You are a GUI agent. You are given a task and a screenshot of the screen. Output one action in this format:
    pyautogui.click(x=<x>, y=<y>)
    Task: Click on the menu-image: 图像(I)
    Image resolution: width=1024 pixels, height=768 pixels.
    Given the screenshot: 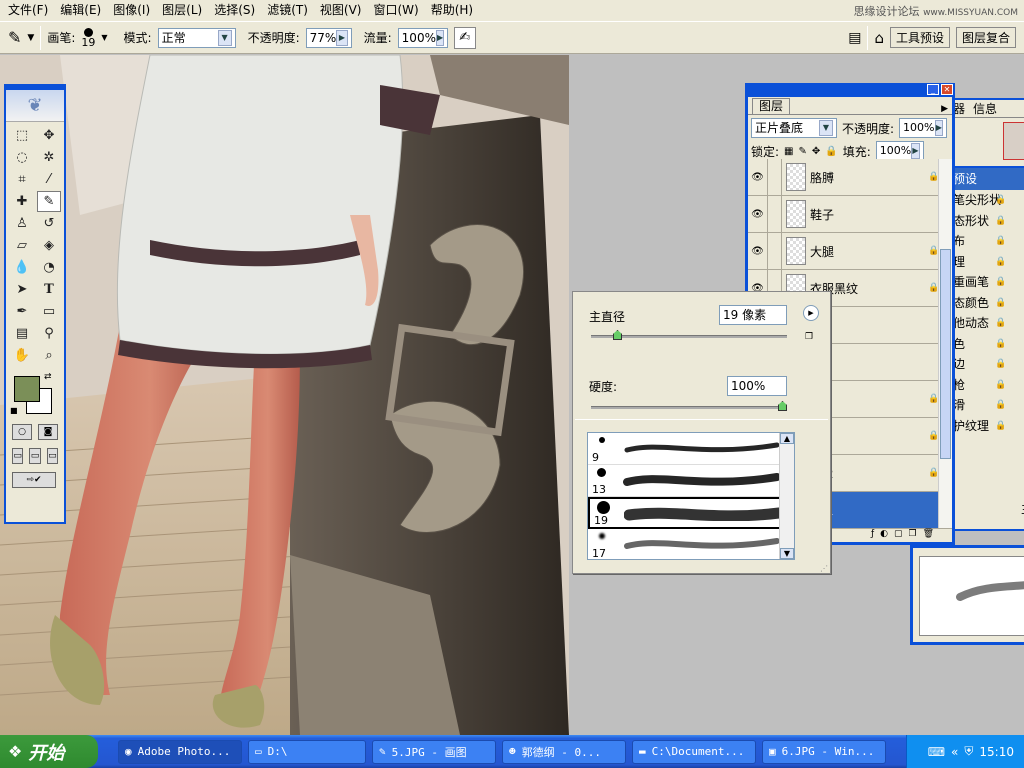 What is the action you would take?
    pyautogui.click(x=131, y=10)
    